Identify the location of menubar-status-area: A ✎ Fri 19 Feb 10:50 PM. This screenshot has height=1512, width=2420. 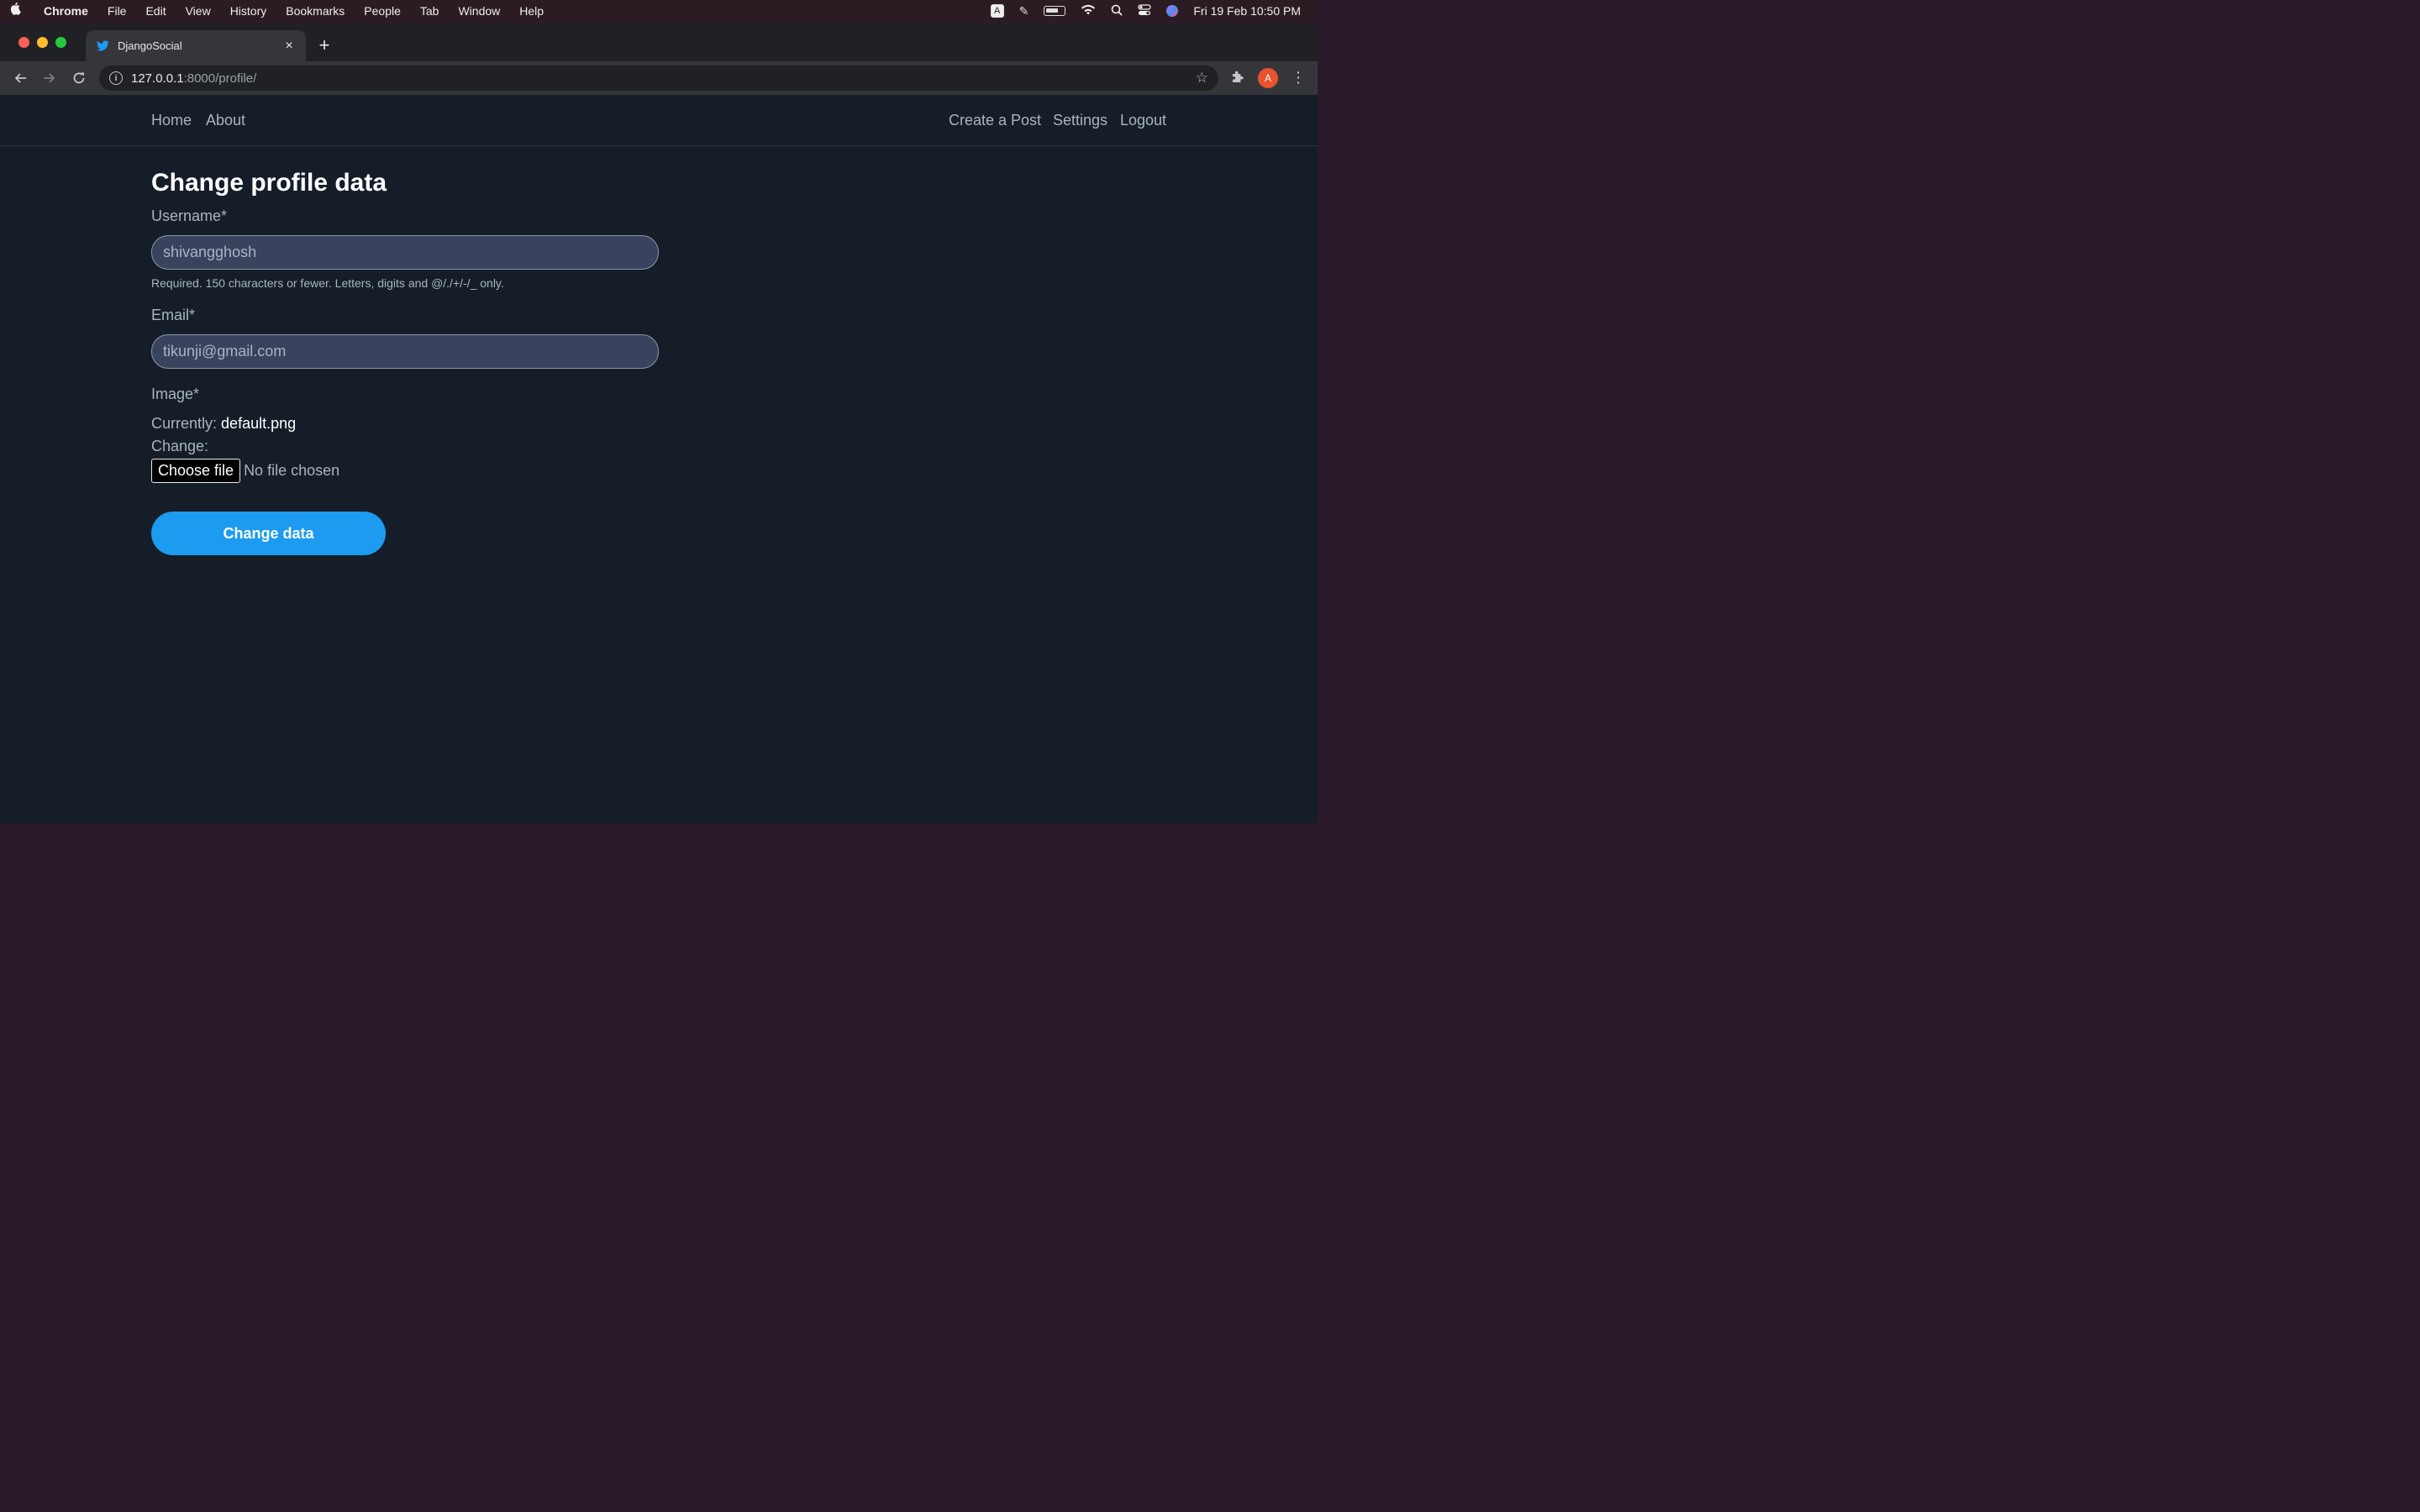
(1145, 11).